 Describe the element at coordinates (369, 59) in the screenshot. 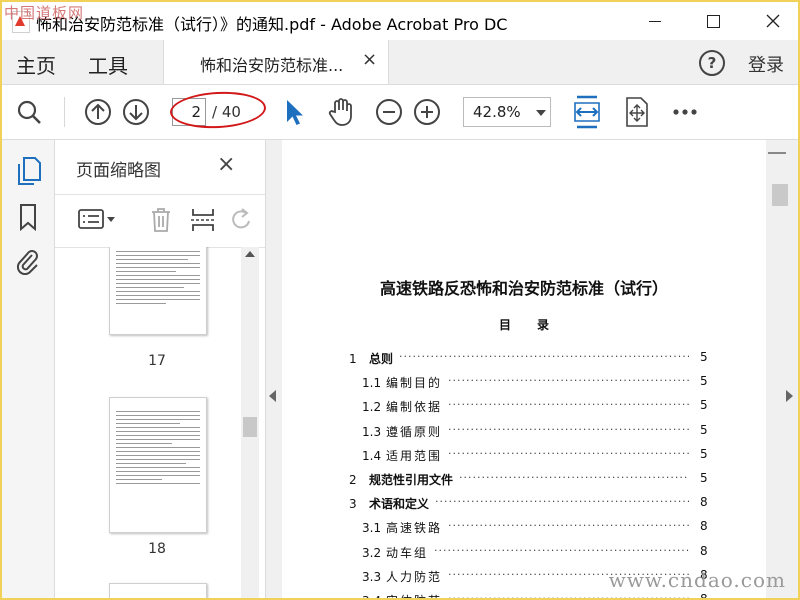

I see `tab-close-button: ×` at that location.